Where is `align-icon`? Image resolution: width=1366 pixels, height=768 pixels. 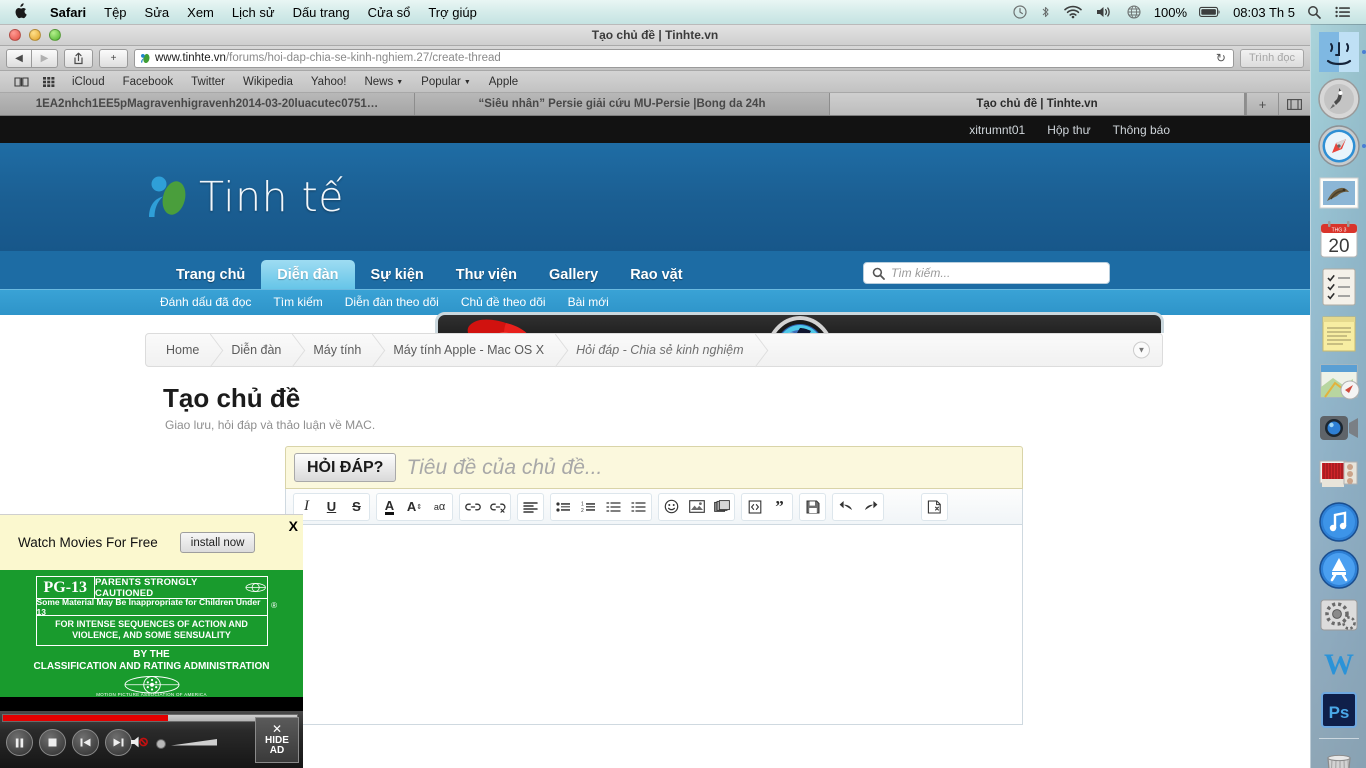 align-icon is located at coordinates (530, 507).